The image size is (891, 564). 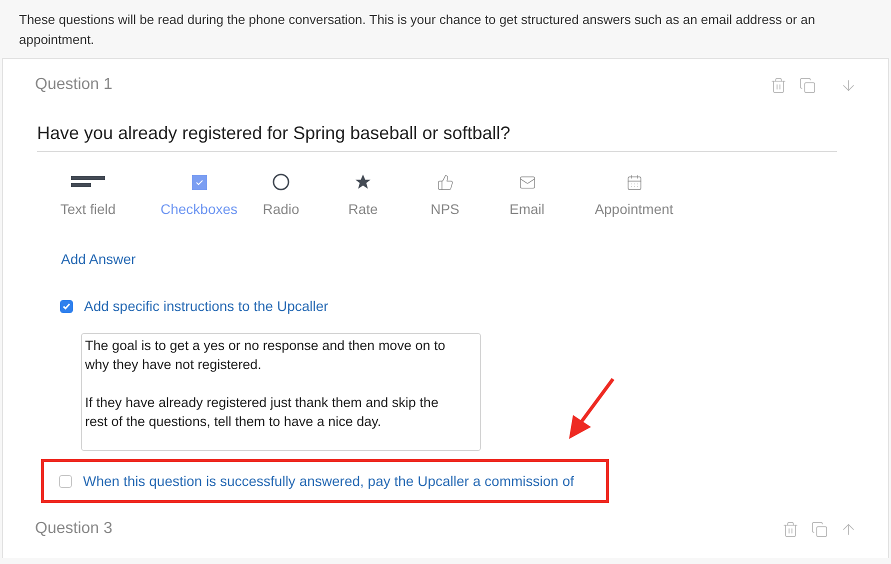 What do you see at coordinates (527, 182) in the screenshot?
I see `envelope-icon` at bounding box center [527, 182].